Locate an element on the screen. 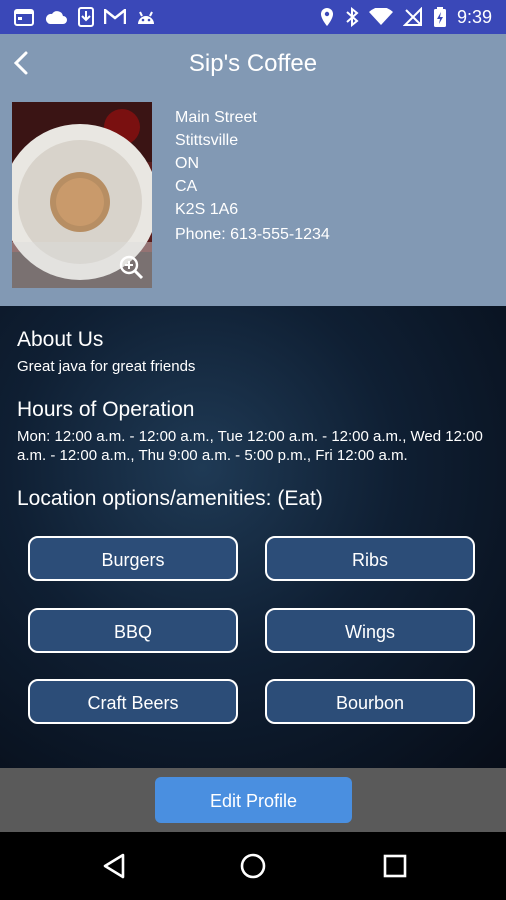  business-phone: Phone: 613-555-1234 is located at coordinates (252, 235).